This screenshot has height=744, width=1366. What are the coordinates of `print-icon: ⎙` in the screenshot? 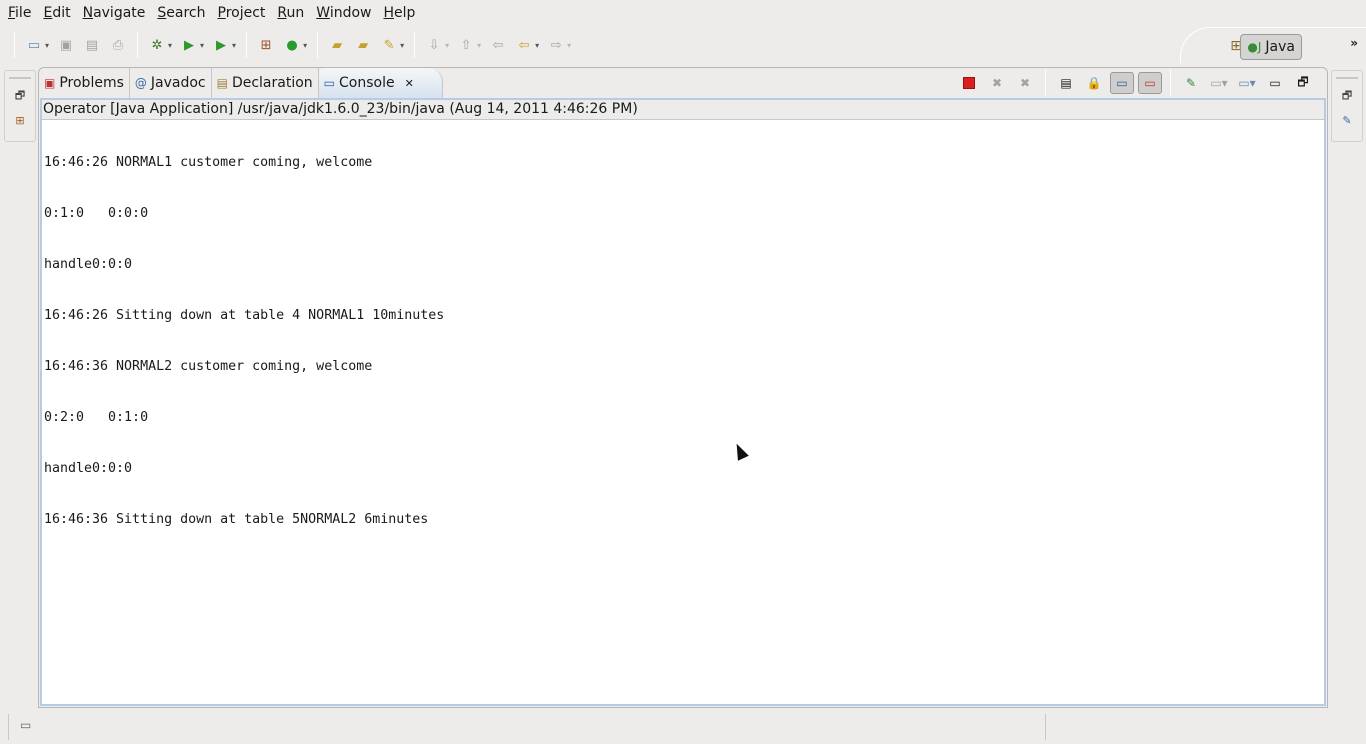 It's located at (118, 45).